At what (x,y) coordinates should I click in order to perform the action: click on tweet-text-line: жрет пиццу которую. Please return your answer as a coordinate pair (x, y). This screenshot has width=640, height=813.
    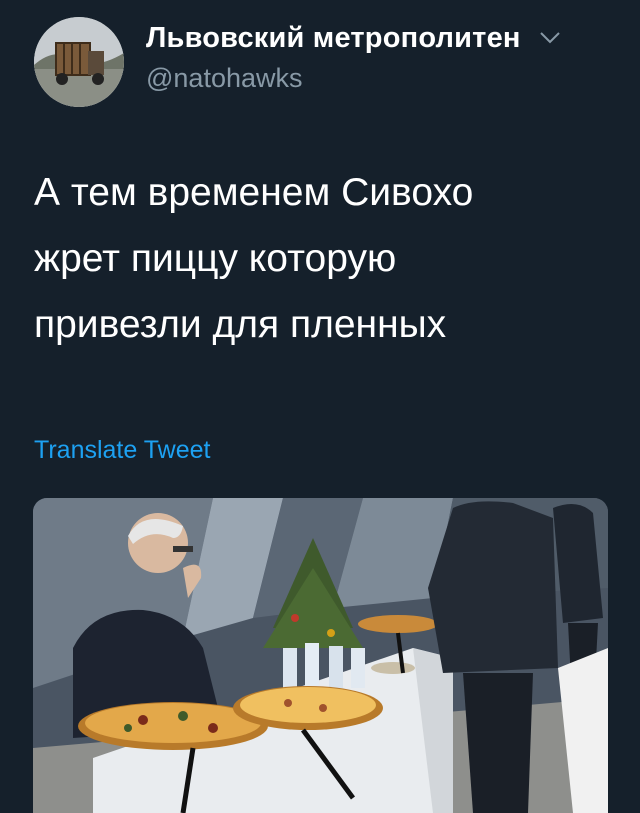
    Looking at the image, I should click on (215, 258).